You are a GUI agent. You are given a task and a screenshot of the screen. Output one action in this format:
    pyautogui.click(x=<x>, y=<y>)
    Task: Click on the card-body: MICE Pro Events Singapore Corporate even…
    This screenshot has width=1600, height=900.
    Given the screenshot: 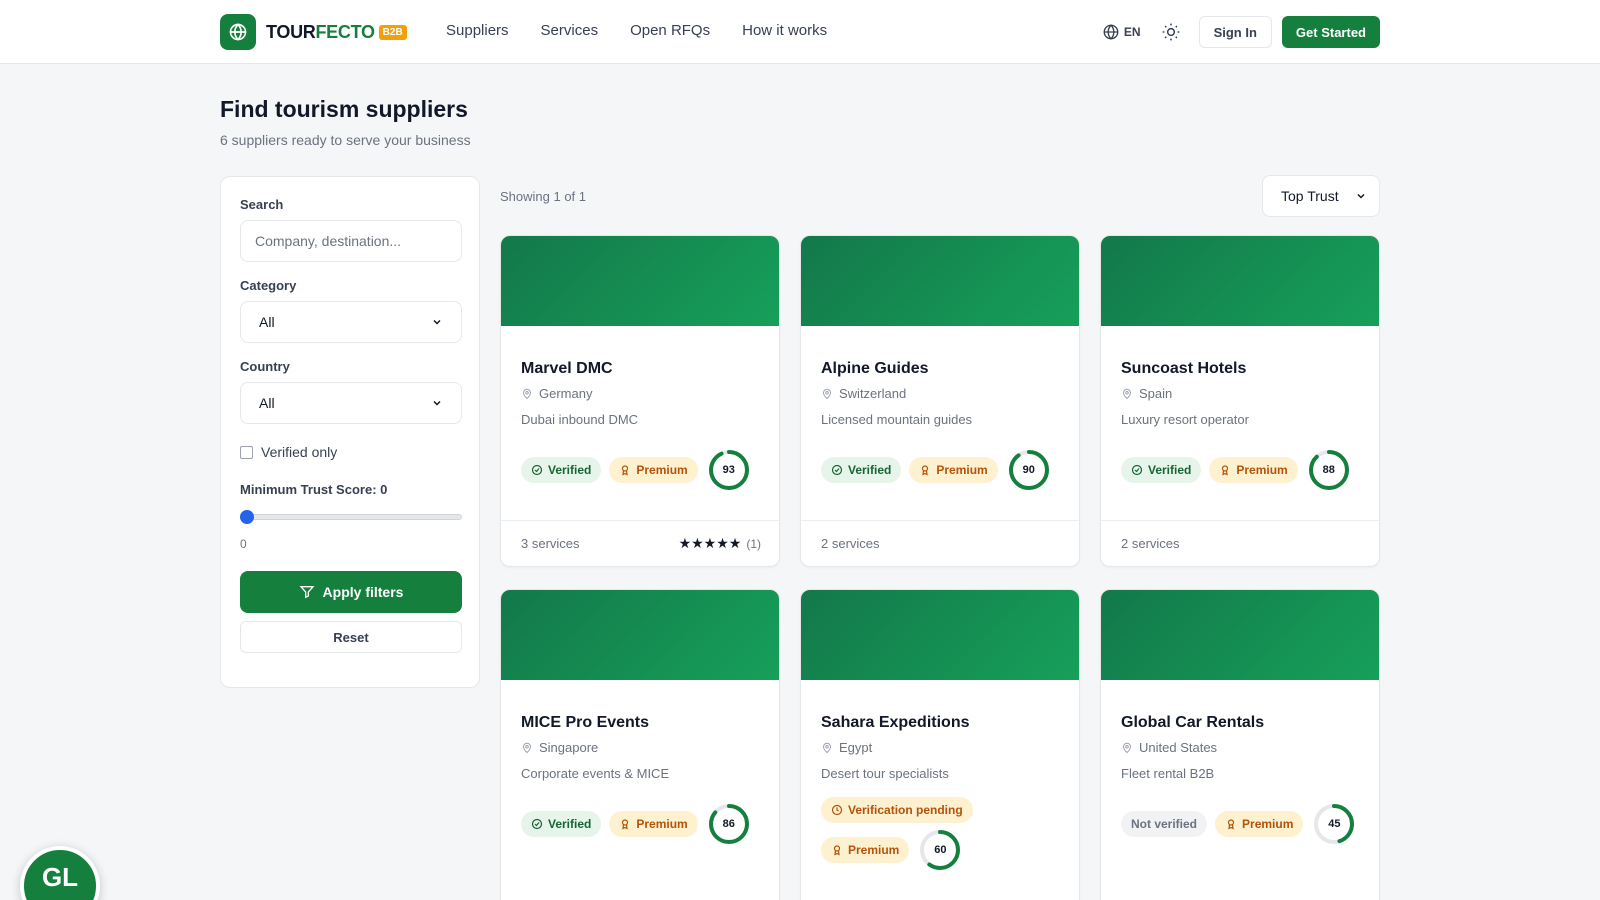 What is the action you would take?
    pyautogui.click(x=640, y=762)
    